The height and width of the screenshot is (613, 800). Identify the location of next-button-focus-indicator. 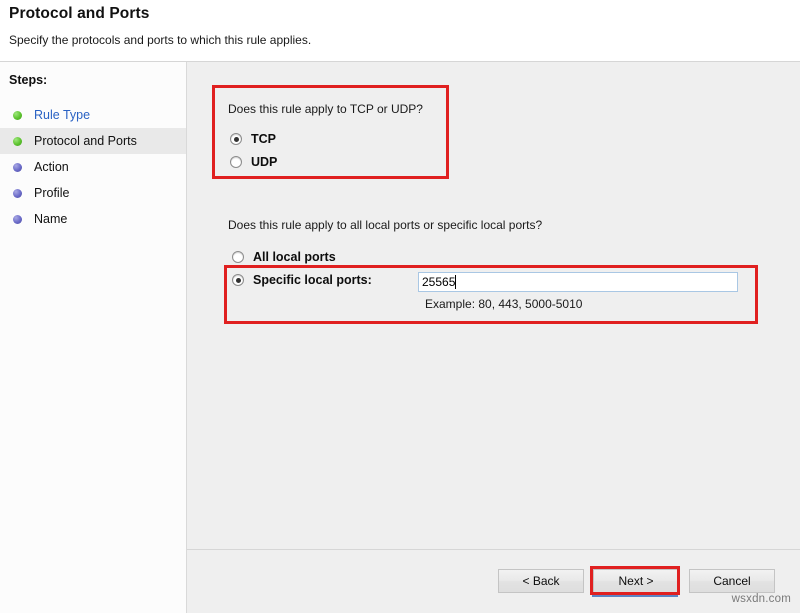
(635, 596).